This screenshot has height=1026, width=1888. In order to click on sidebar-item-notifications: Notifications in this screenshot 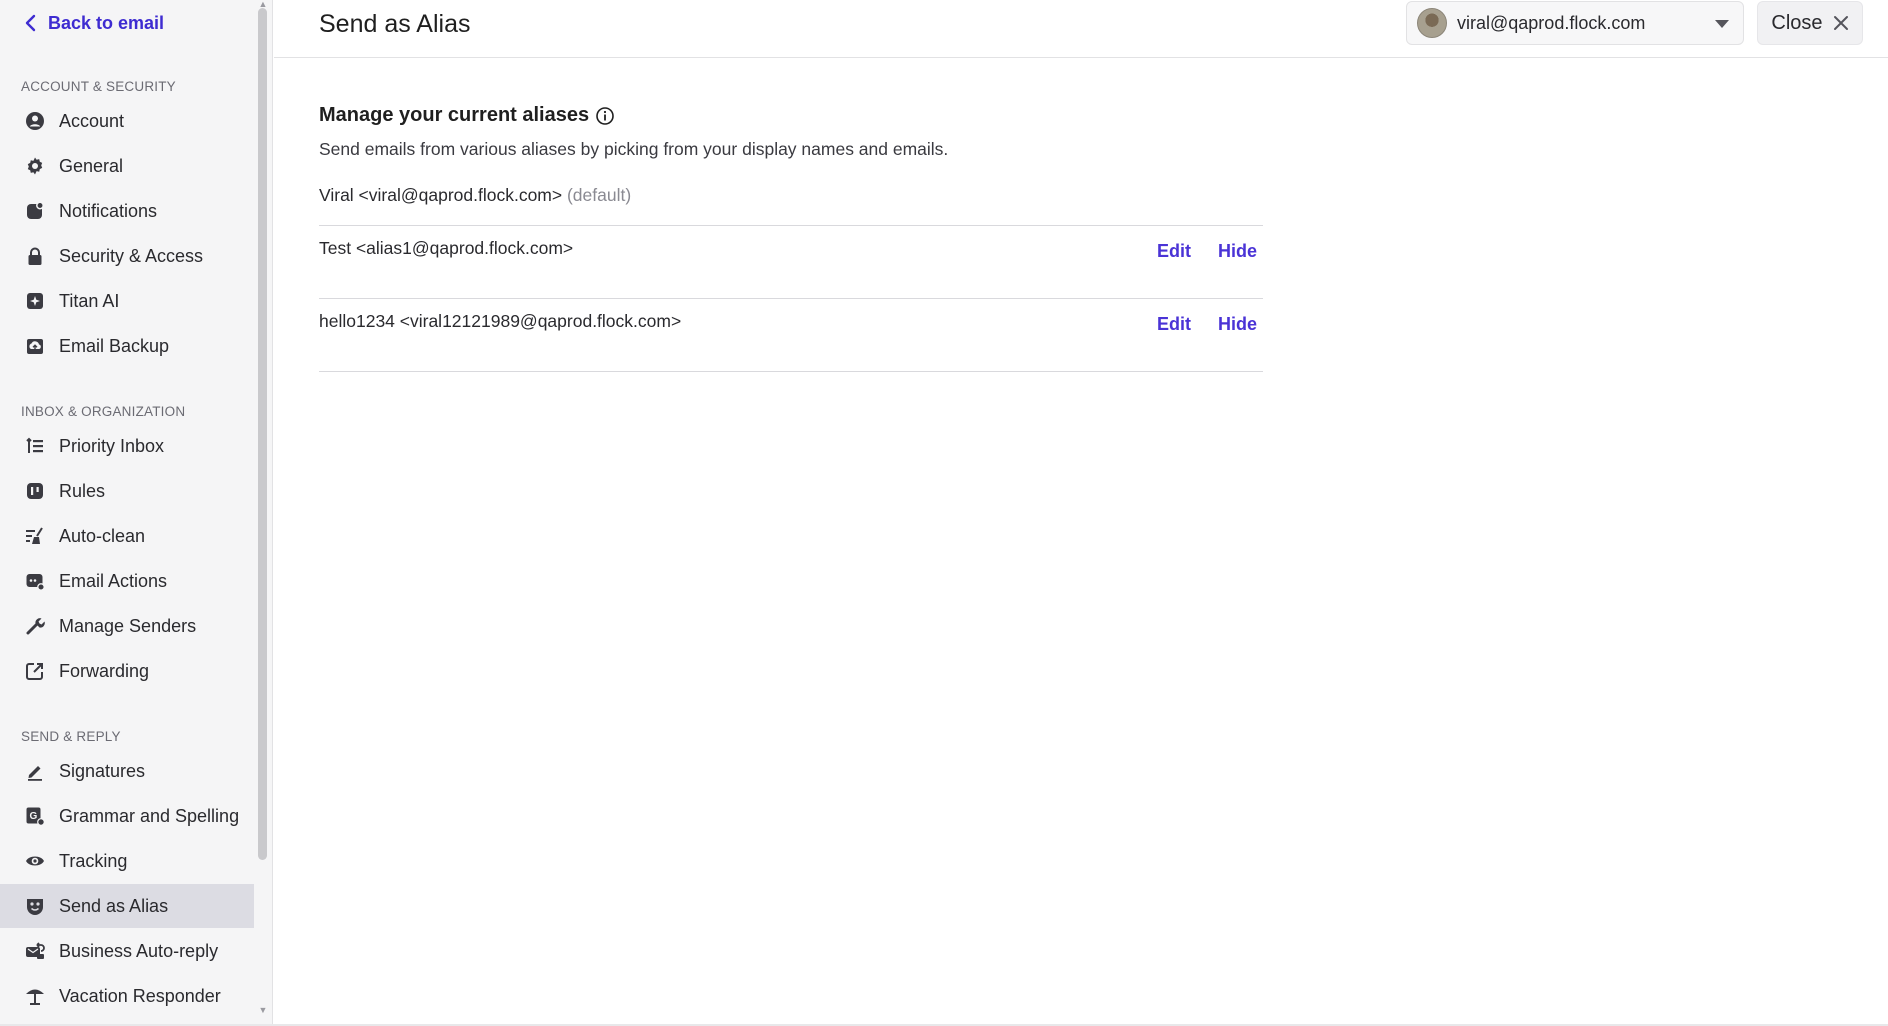, I will do `click(127, 211)`.